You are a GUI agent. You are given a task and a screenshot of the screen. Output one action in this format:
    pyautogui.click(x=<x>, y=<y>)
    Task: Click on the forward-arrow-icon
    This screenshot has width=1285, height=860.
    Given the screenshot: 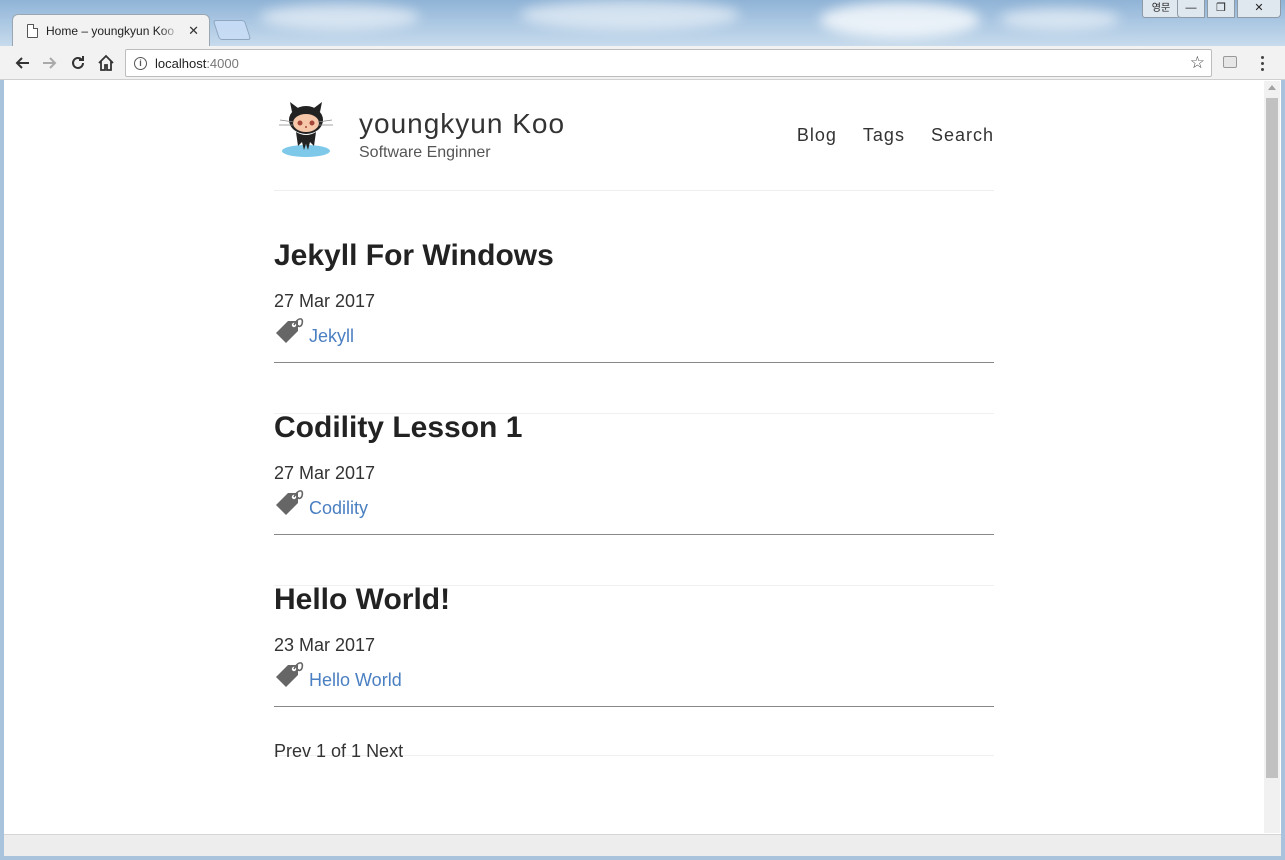 What is the action you would take?
    pyautogui.click(x=50, y=63)
    